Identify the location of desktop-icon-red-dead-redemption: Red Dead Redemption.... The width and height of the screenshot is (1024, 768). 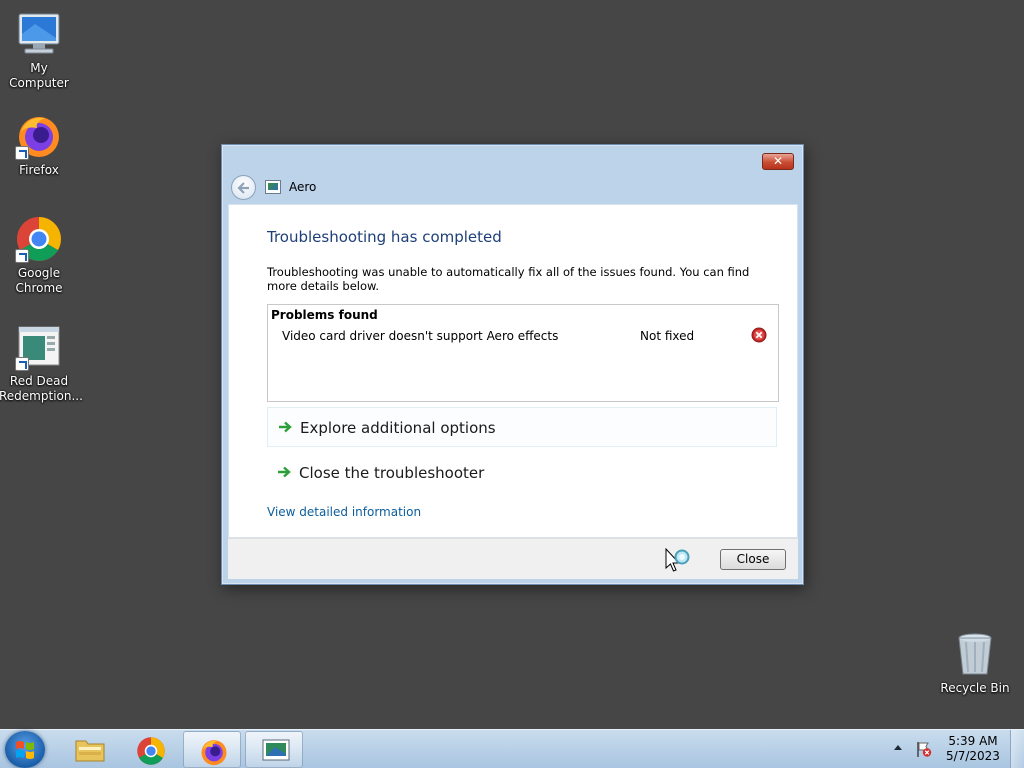
(41, 363).